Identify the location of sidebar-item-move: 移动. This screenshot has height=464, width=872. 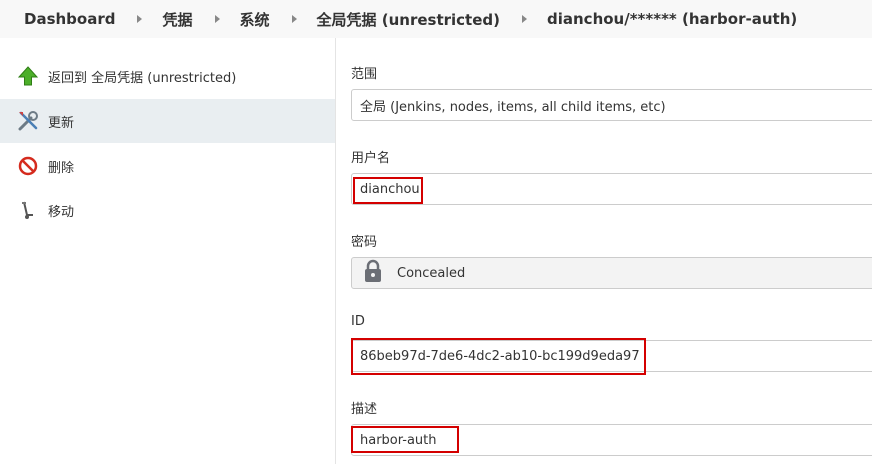
(167, 210).